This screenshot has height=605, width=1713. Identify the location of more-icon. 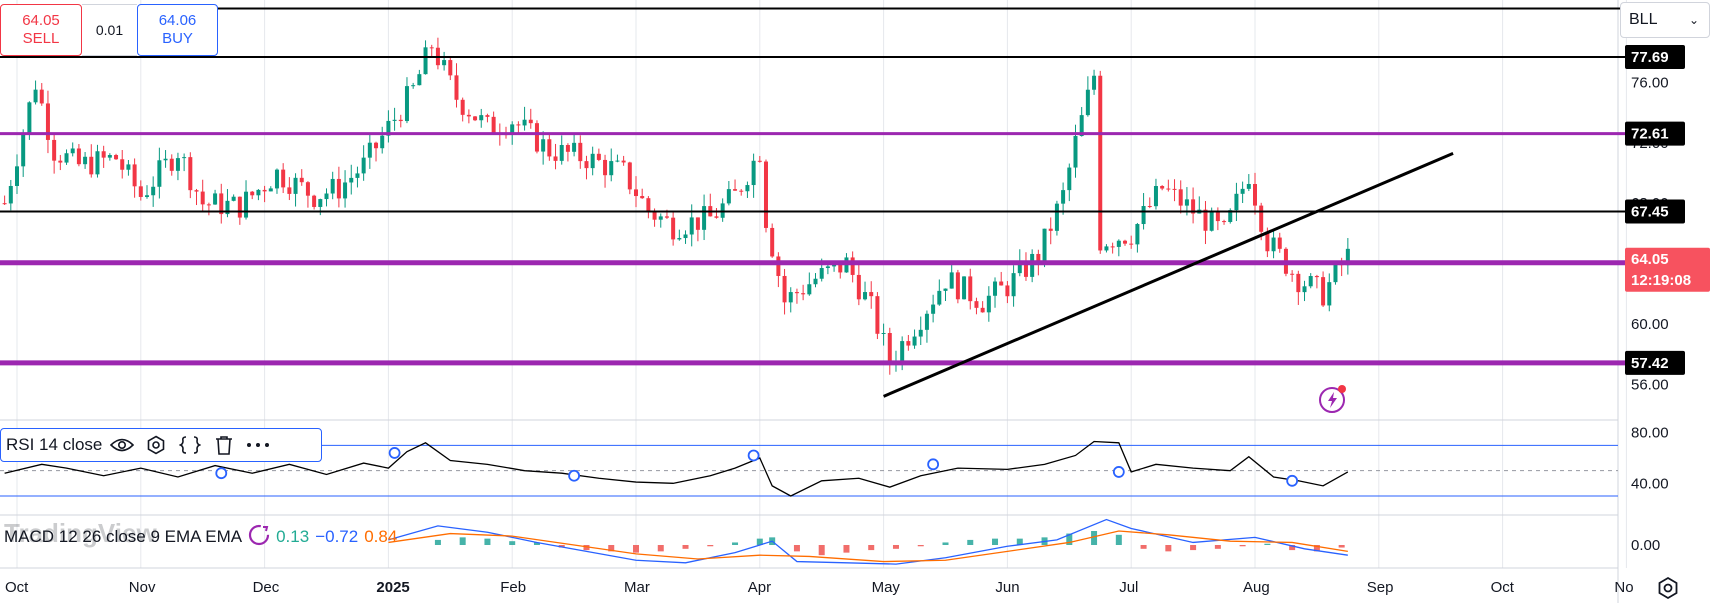
(258, 445).